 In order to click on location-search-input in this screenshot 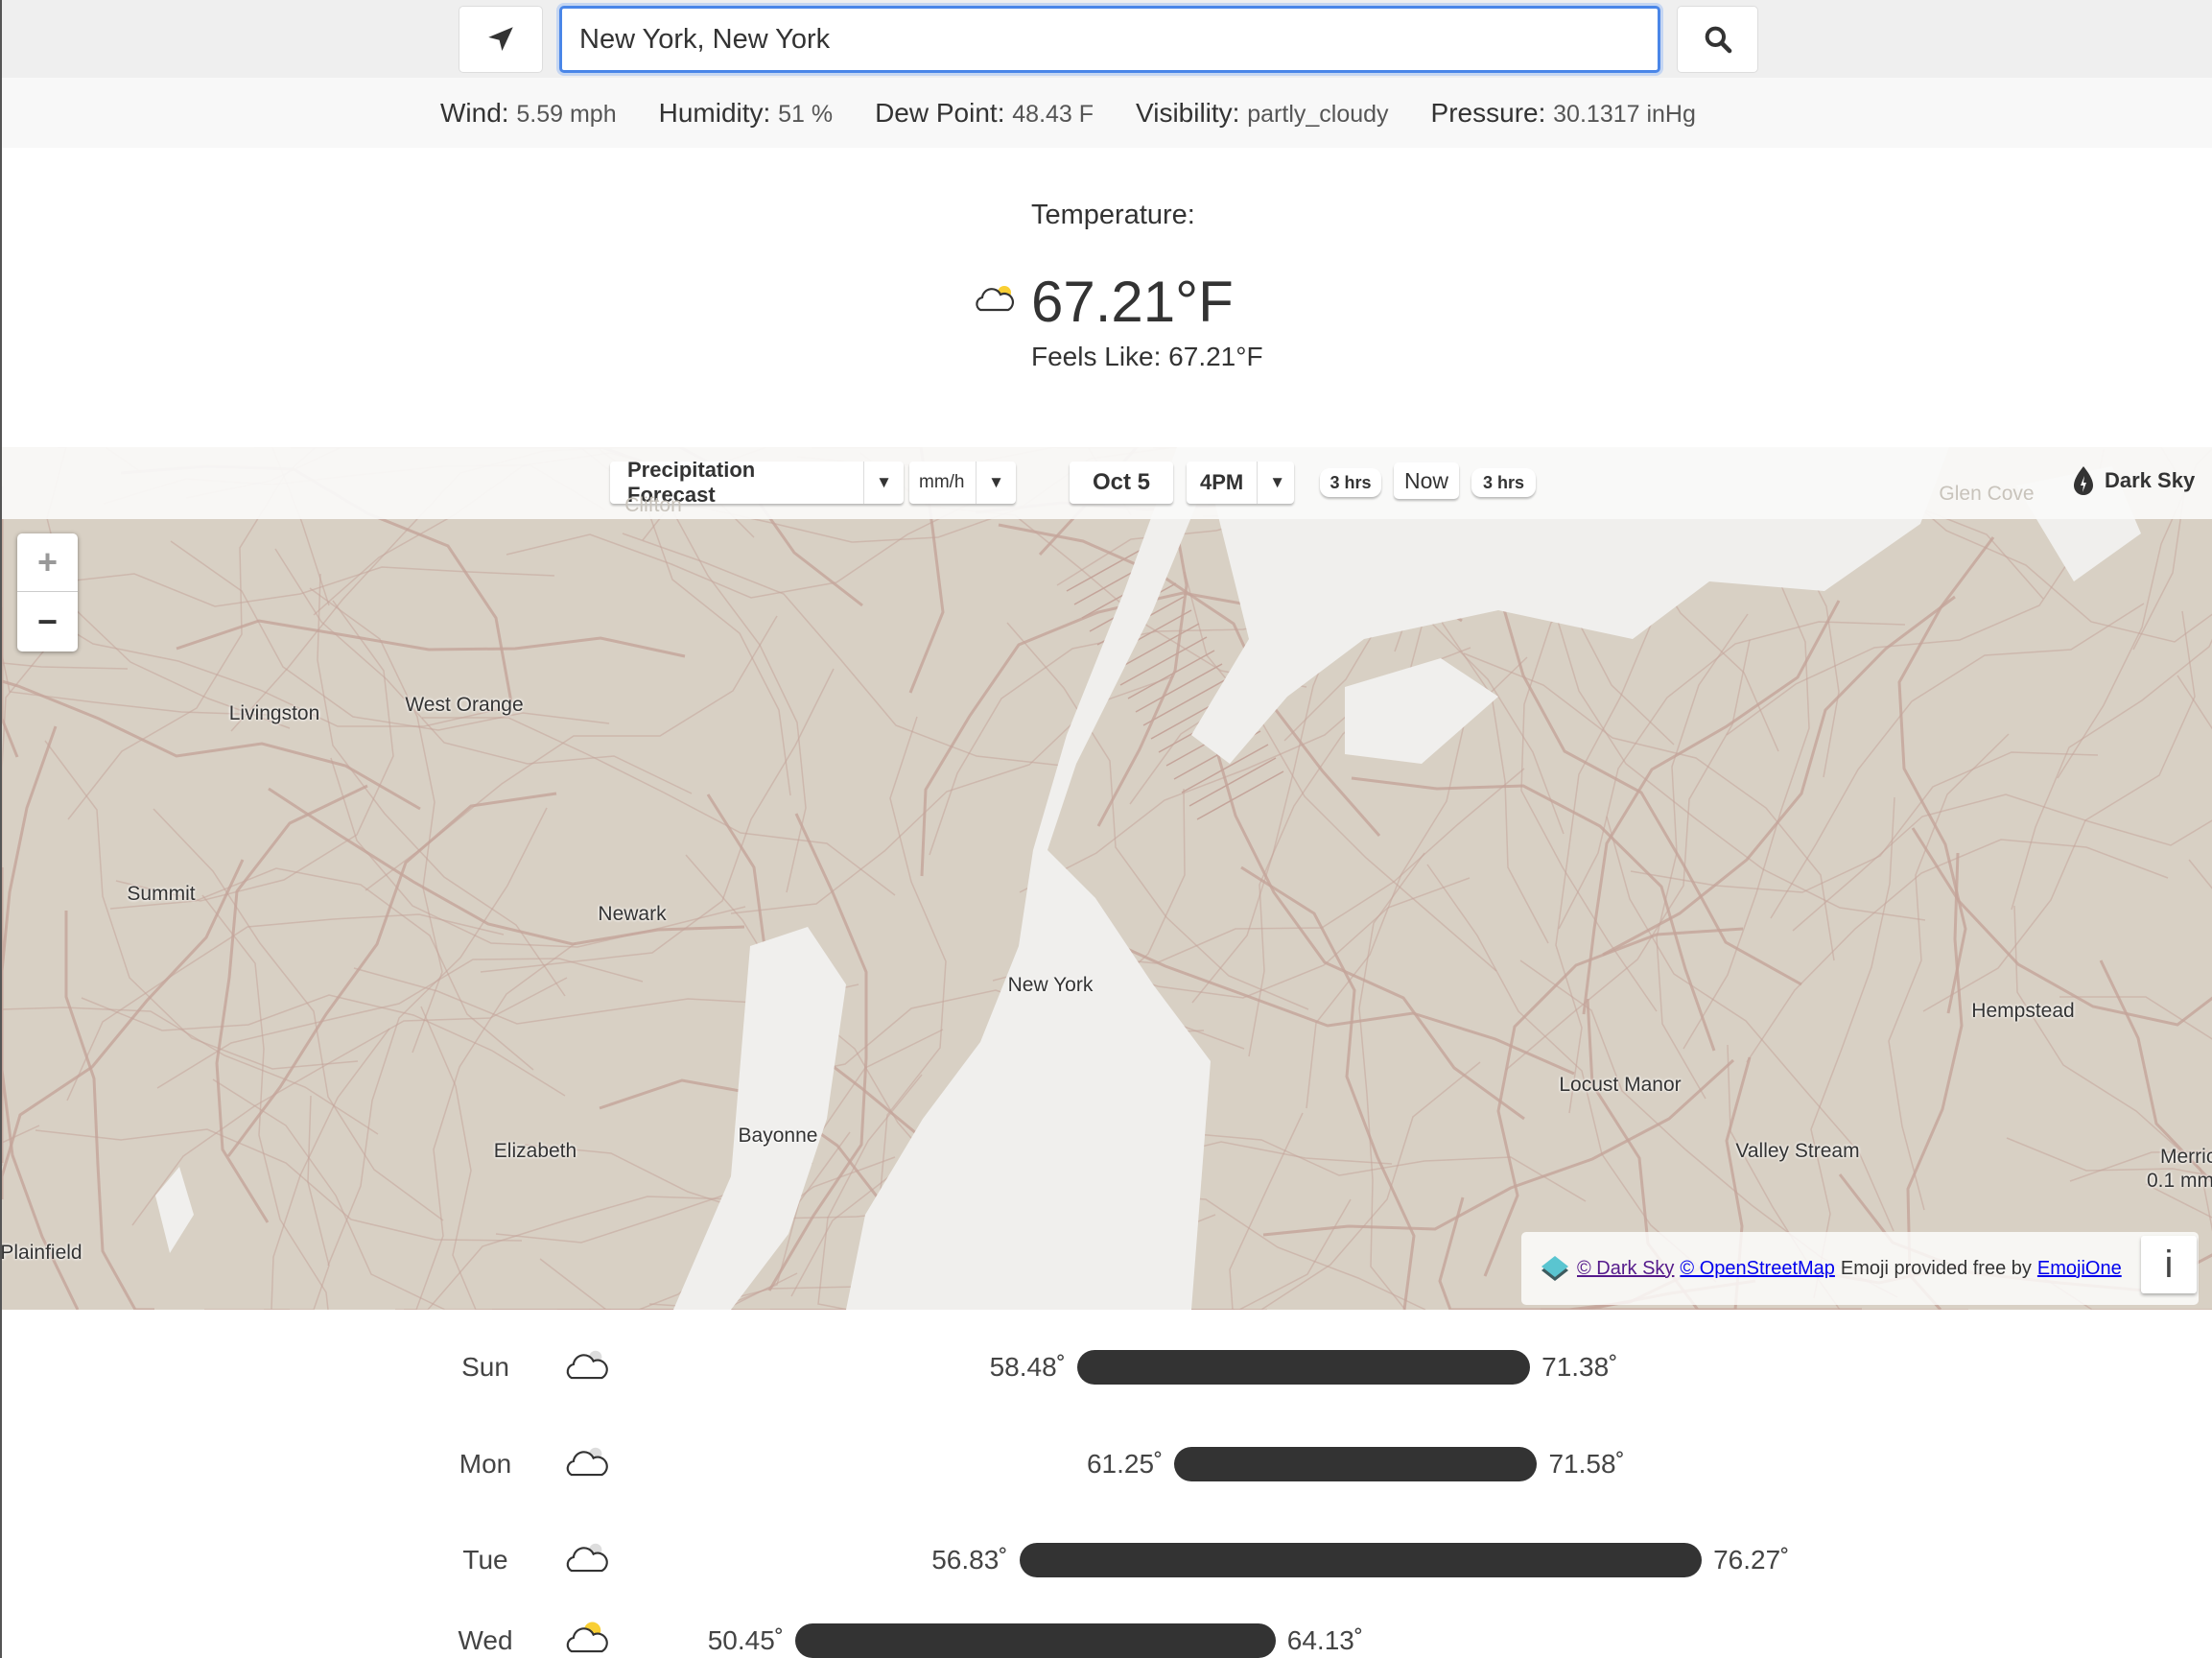, I will do `click(1109, 39)`.